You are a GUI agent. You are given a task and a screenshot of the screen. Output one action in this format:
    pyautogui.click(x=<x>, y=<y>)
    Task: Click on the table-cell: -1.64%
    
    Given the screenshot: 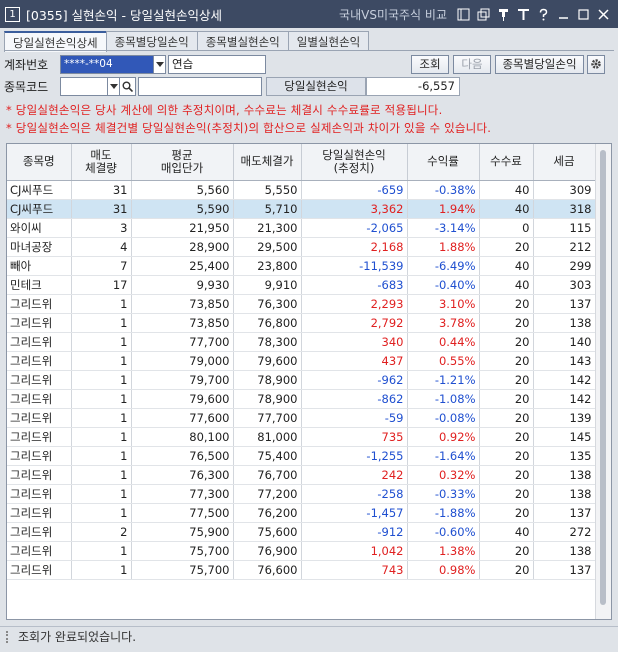 What is the action you would take?
    pyautogui.click(x=443, y=456)
    